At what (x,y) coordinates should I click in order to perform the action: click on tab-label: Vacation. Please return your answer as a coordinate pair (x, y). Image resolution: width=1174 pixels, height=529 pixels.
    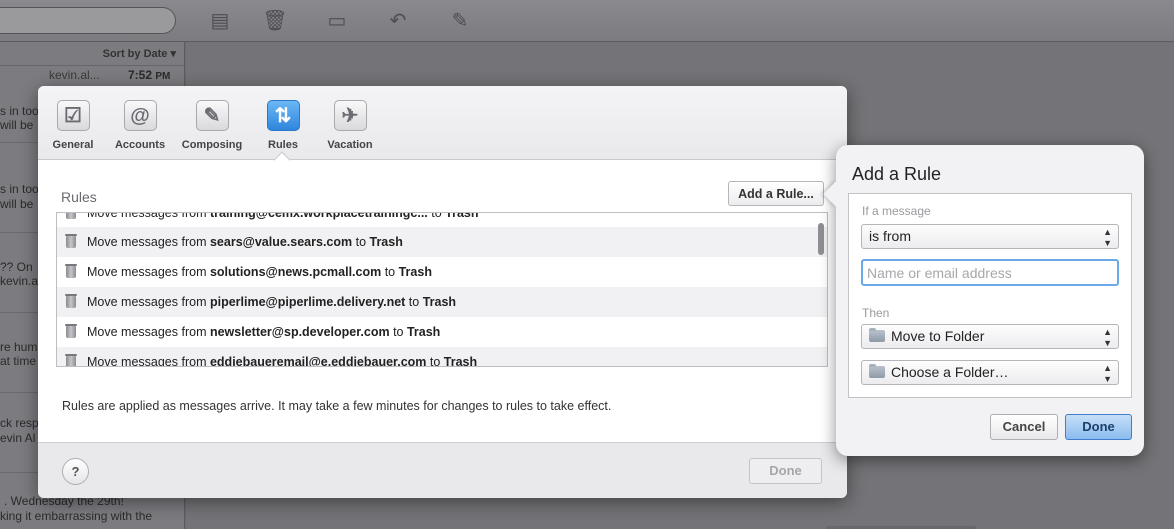
    Looking at the image, I should click on (350, 145).